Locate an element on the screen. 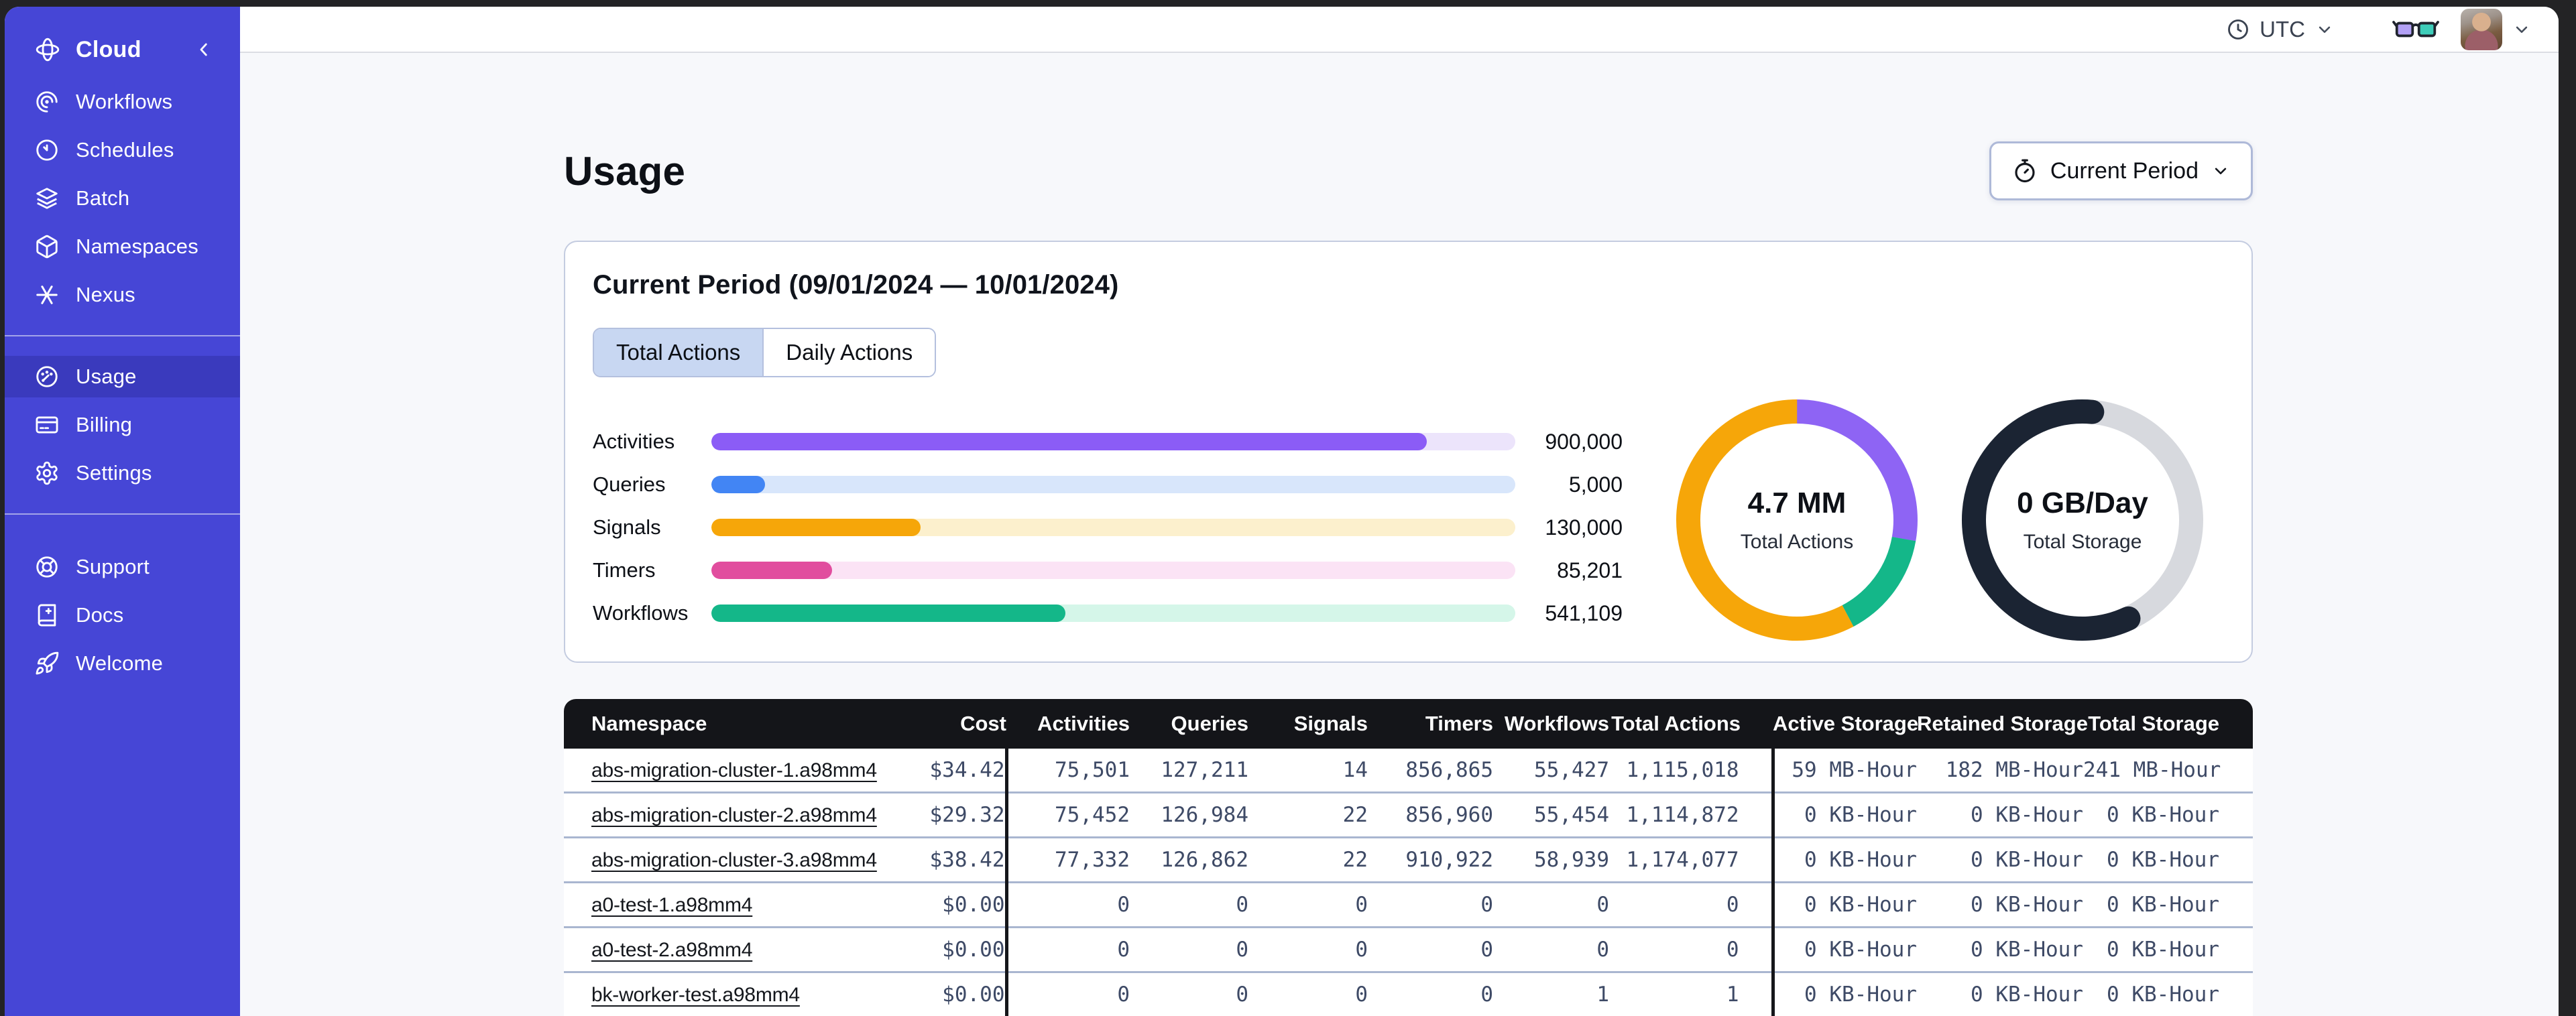 The image size is (2576, 1016). collapse-sidebar-icon is located at coordinates (204, 49).